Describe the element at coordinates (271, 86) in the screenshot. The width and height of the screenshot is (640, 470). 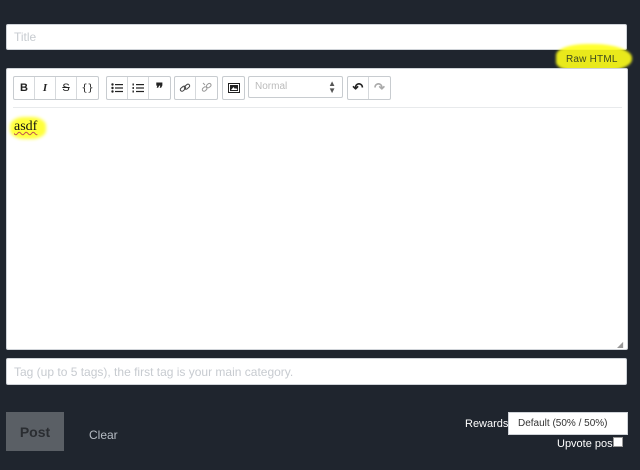
I see `format-select-value: Normal` at that location.